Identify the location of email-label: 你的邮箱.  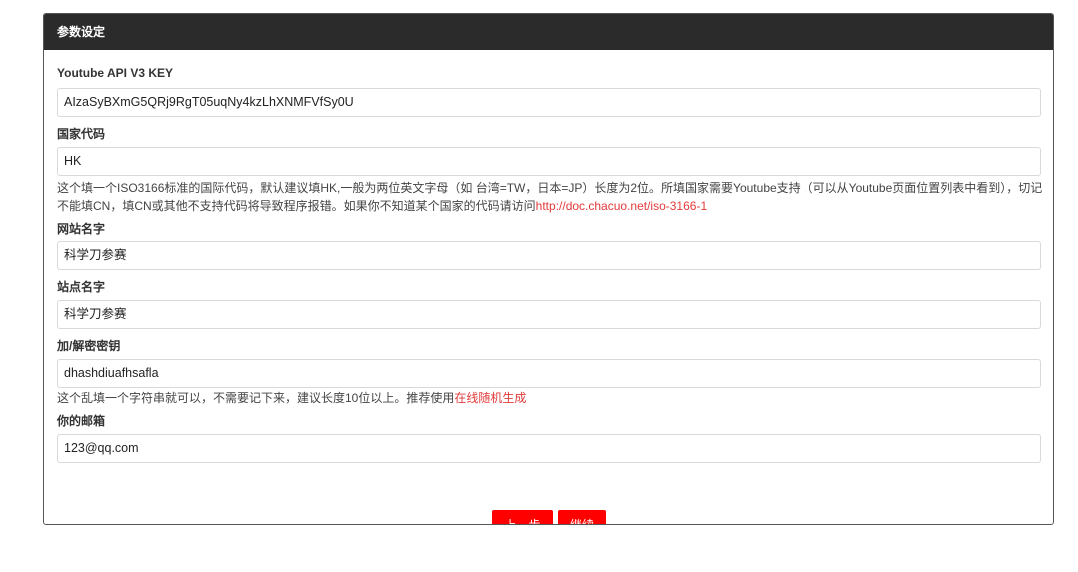
(81, 421).